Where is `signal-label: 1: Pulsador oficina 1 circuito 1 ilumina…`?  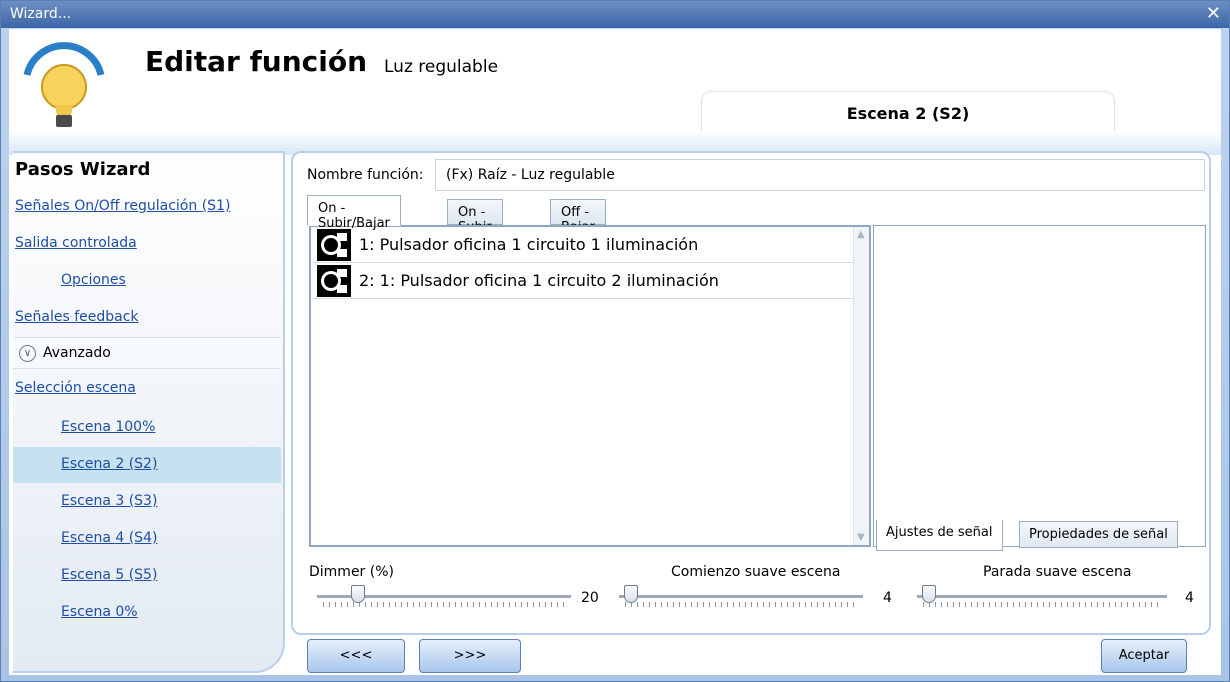 signal-label: 1: Pulsador oficina 1 circuito 1 ilumina… is located at coordinates (529, 244).